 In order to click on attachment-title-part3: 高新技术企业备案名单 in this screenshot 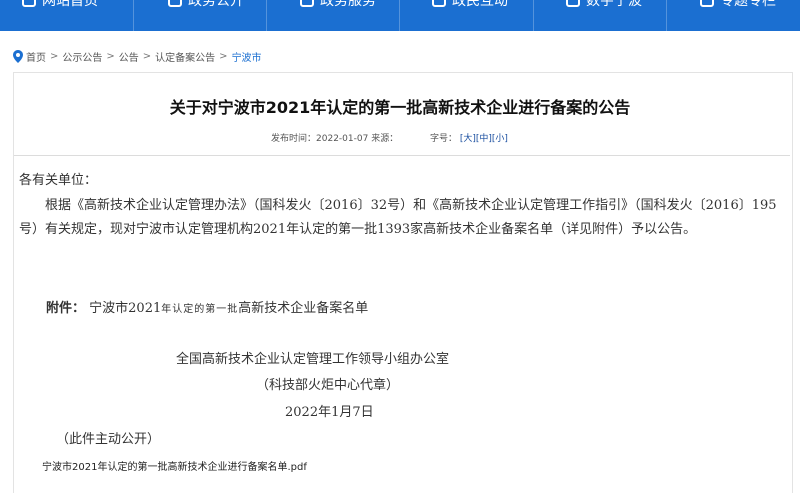, I will do `click(303, 308)`.